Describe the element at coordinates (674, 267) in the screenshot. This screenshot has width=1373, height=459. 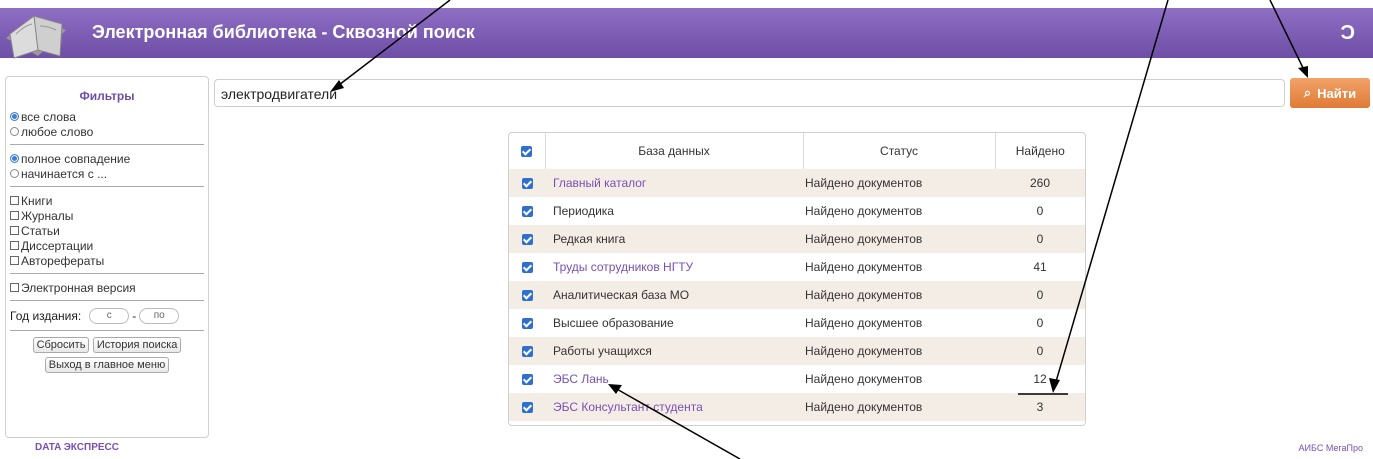
I see `database-name: Труды сотрудников НГТУ` at that location.